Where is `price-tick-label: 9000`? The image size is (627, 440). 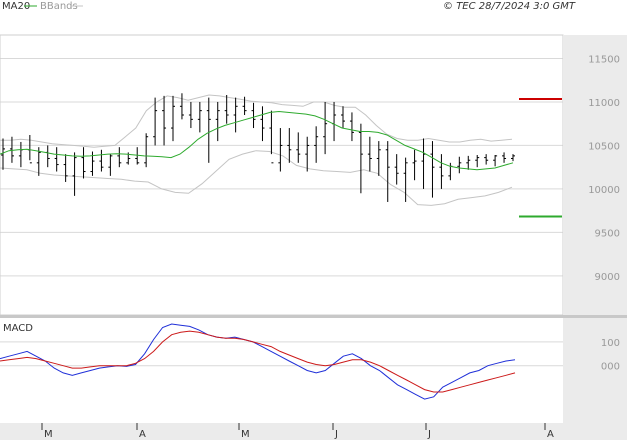
price-tick-label: 9000 is located at coordinates (607, 277).